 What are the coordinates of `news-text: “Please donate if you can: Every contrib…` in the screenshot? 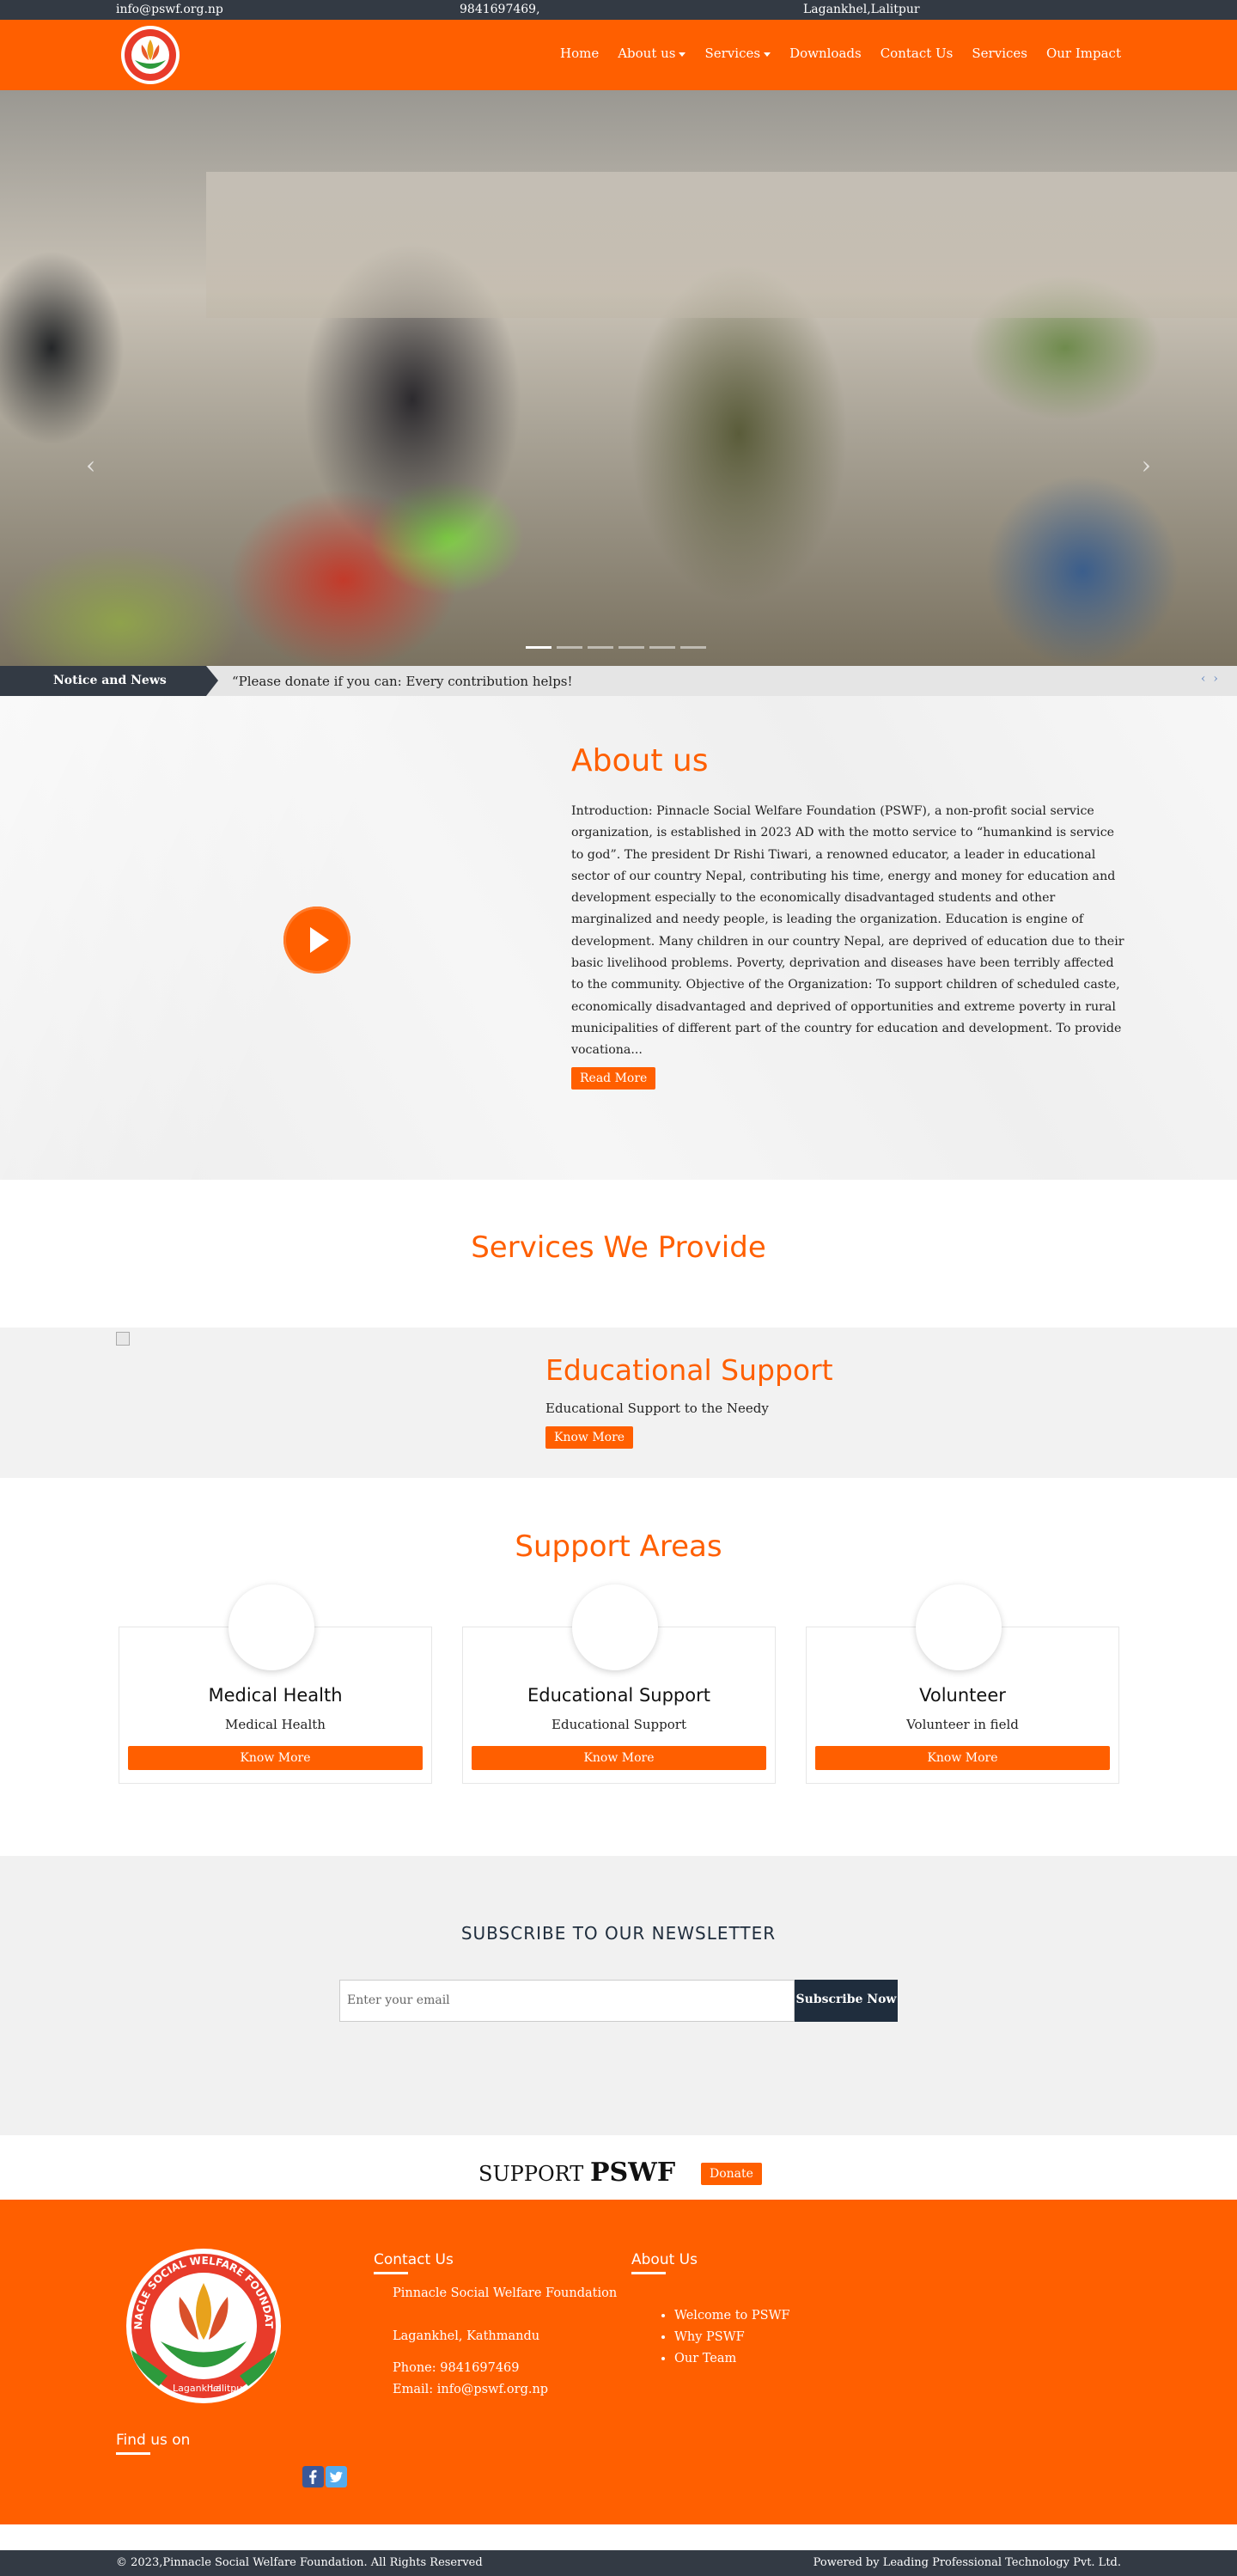 It's located at (402, 681).